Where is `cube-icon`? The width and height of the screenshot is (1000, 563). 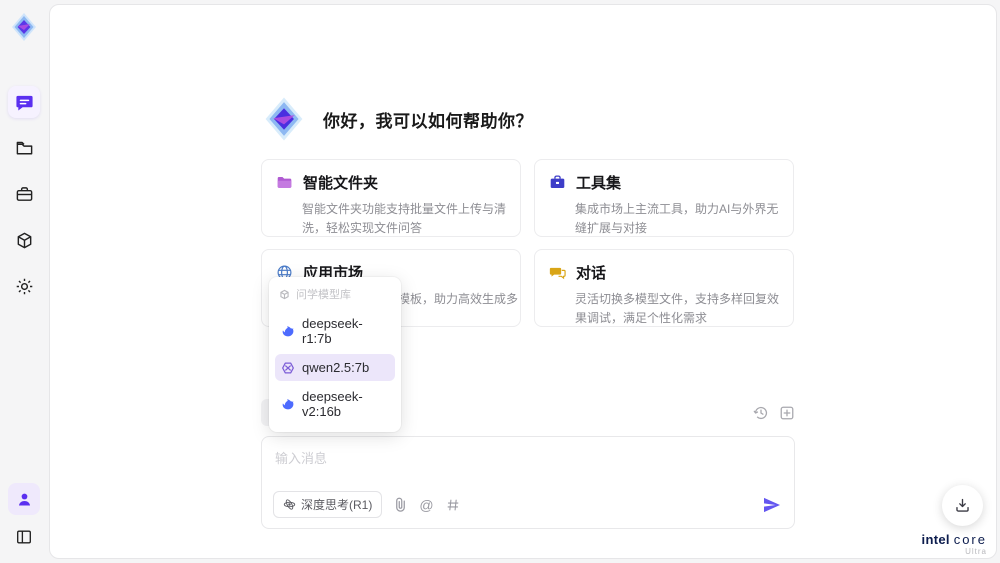
cube-icon is located at coordinates (24, 240).